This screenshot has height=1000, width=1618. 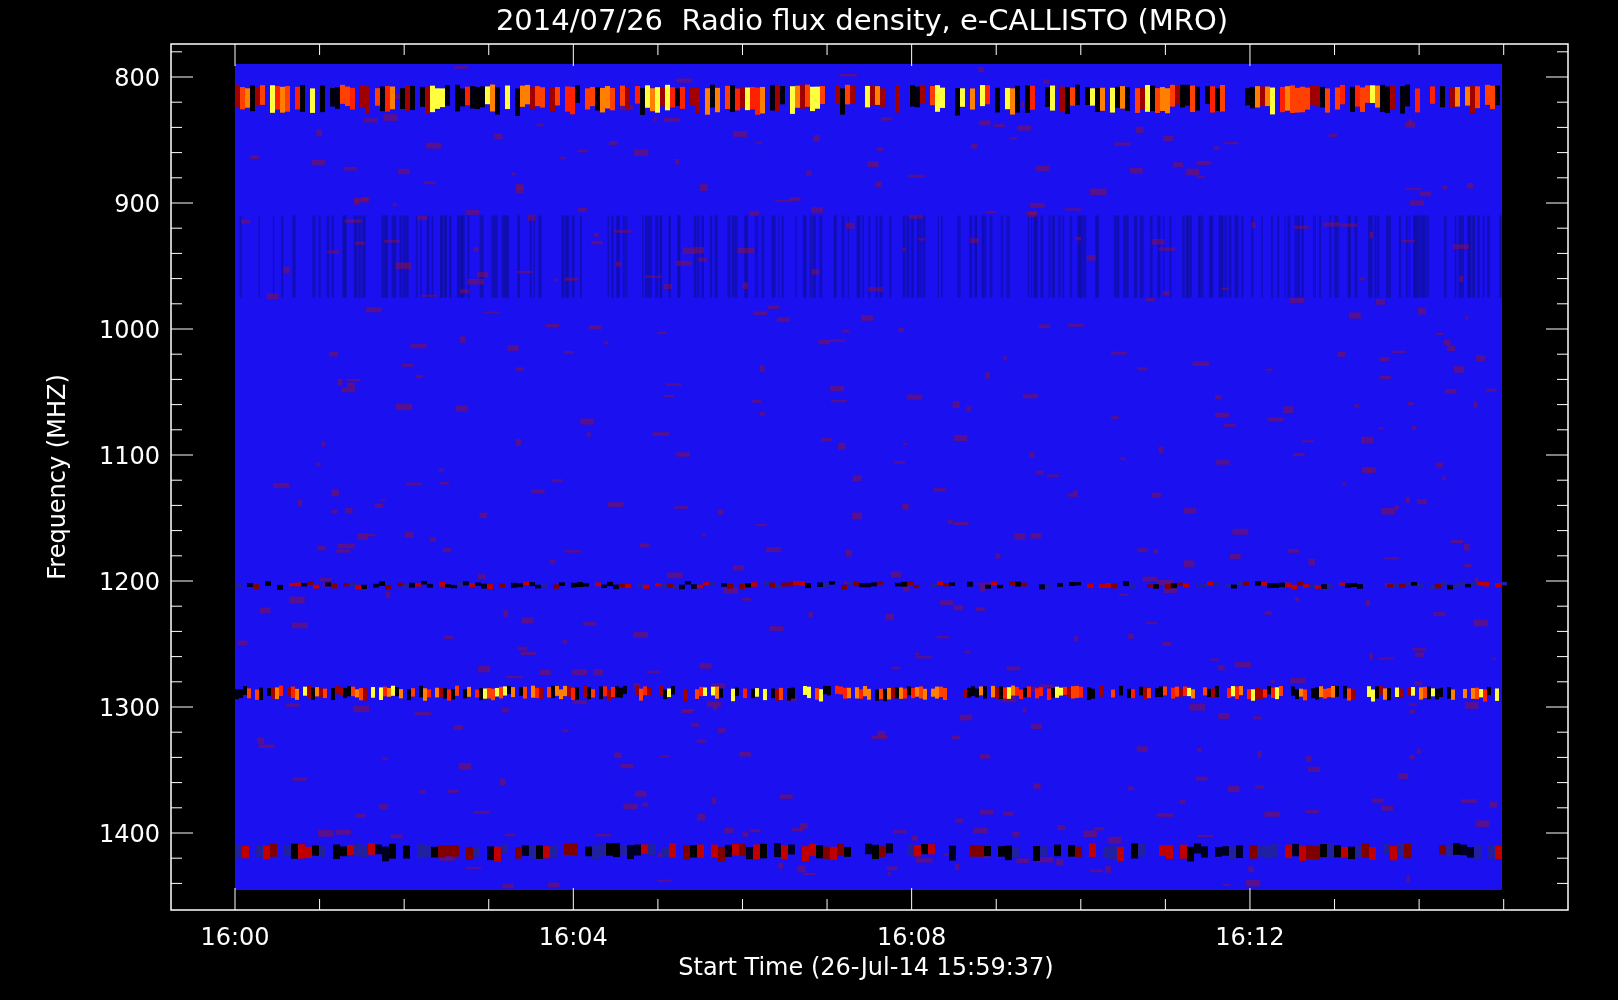 What do you see at coordinates (129, 708) in the screenshot?
I see `tick-label: 1300` at bounding box center [129, 708].